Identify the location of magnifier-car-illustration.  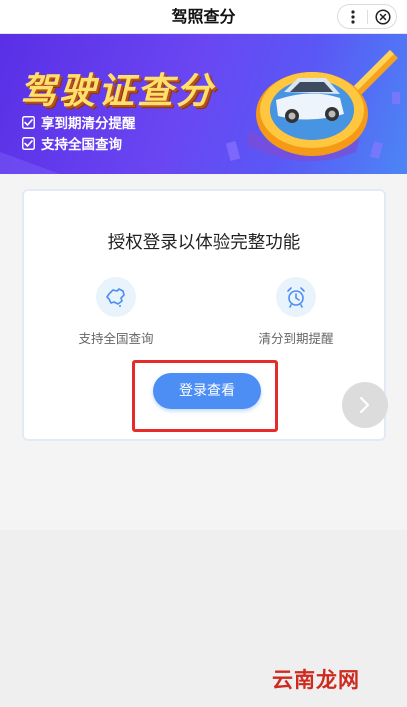
(327, 103).